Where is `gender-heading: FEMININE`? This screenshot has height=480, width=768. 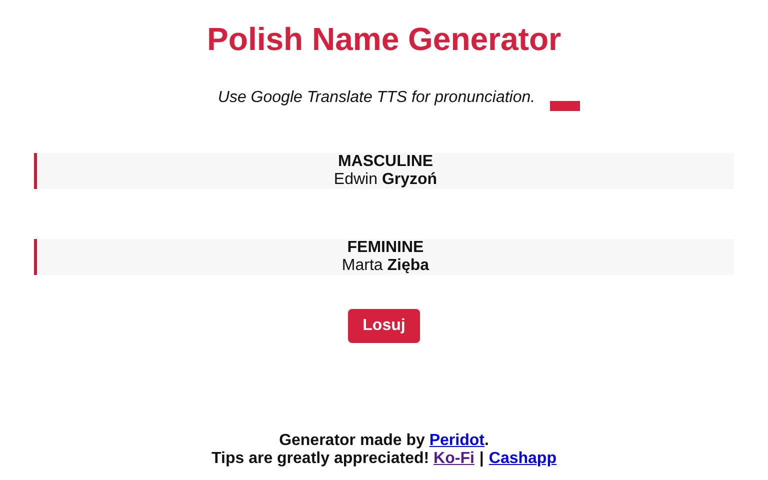 gender-heading: FEMININE is located at coordinates (385, 248).